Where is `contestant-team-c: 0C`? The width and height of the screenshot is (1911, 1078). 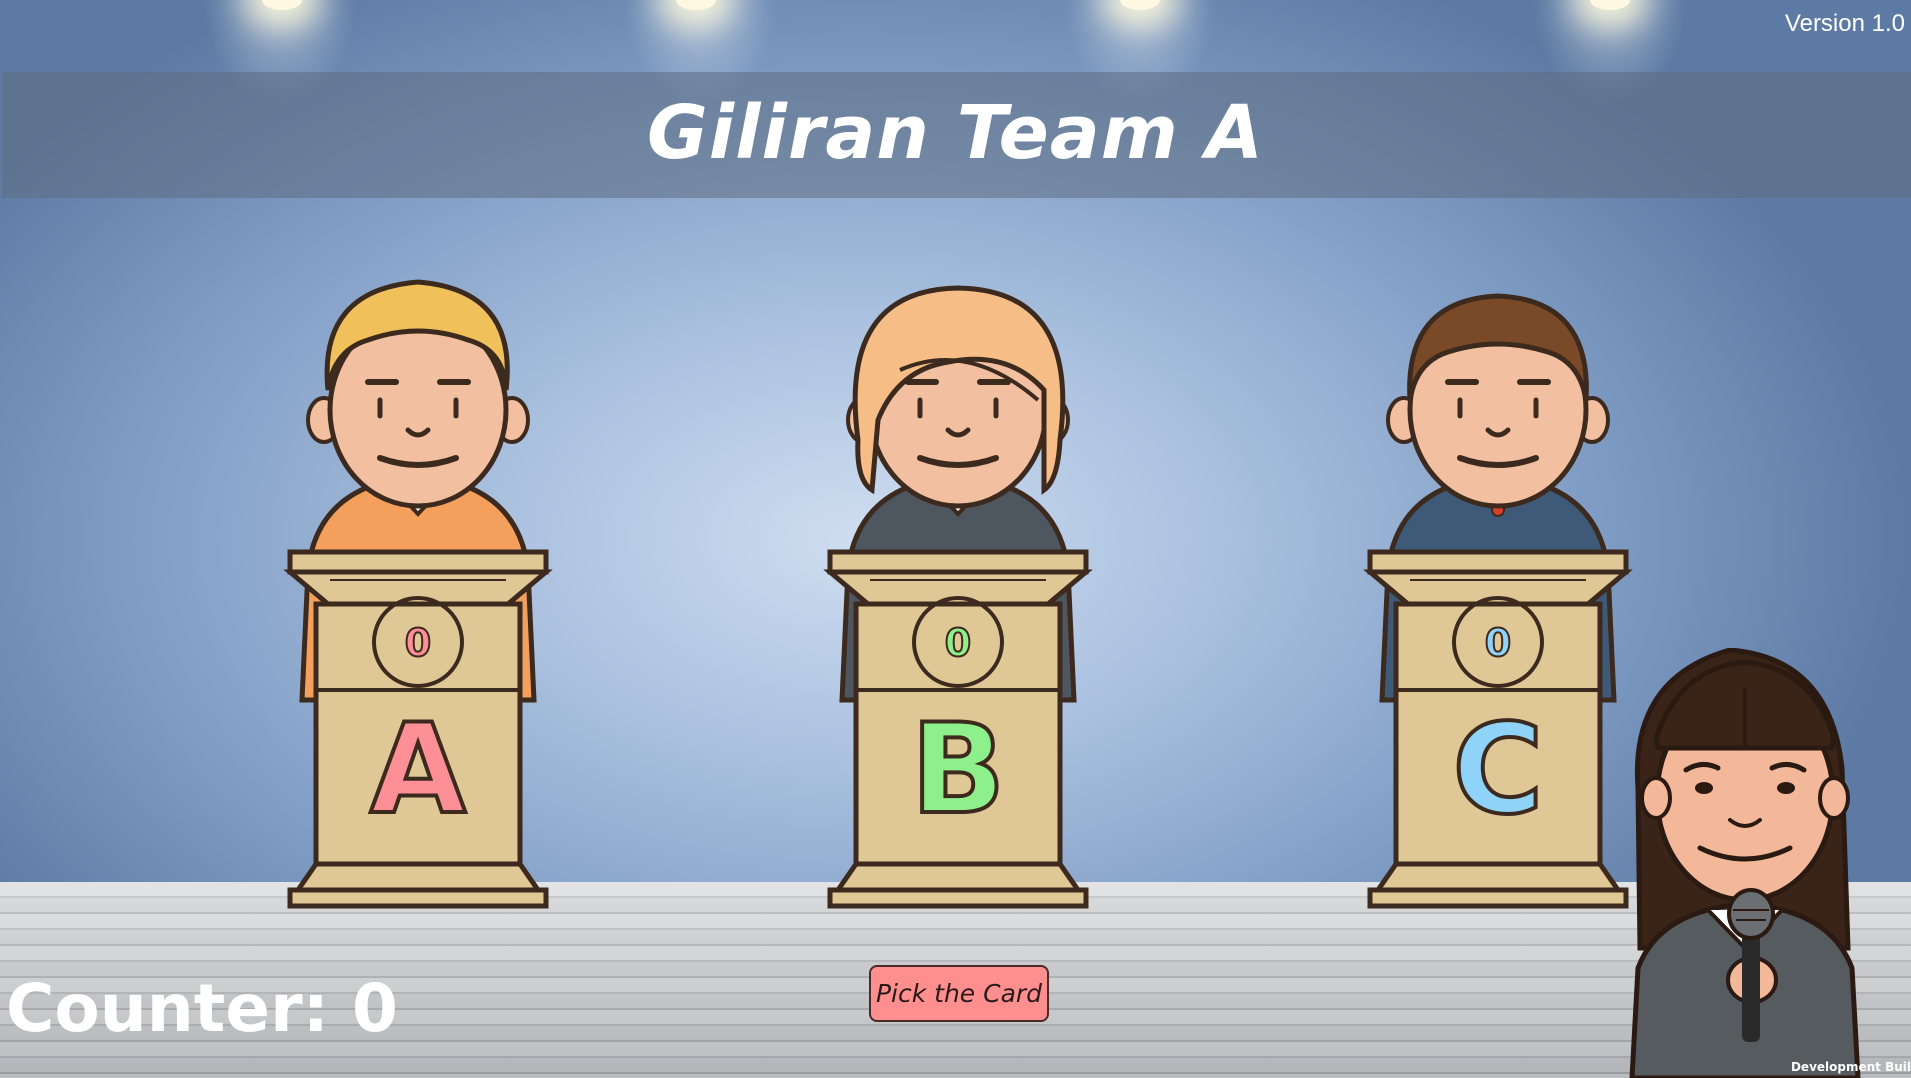 contestant-team-c: 0C is located at coordinates (1498, 590).